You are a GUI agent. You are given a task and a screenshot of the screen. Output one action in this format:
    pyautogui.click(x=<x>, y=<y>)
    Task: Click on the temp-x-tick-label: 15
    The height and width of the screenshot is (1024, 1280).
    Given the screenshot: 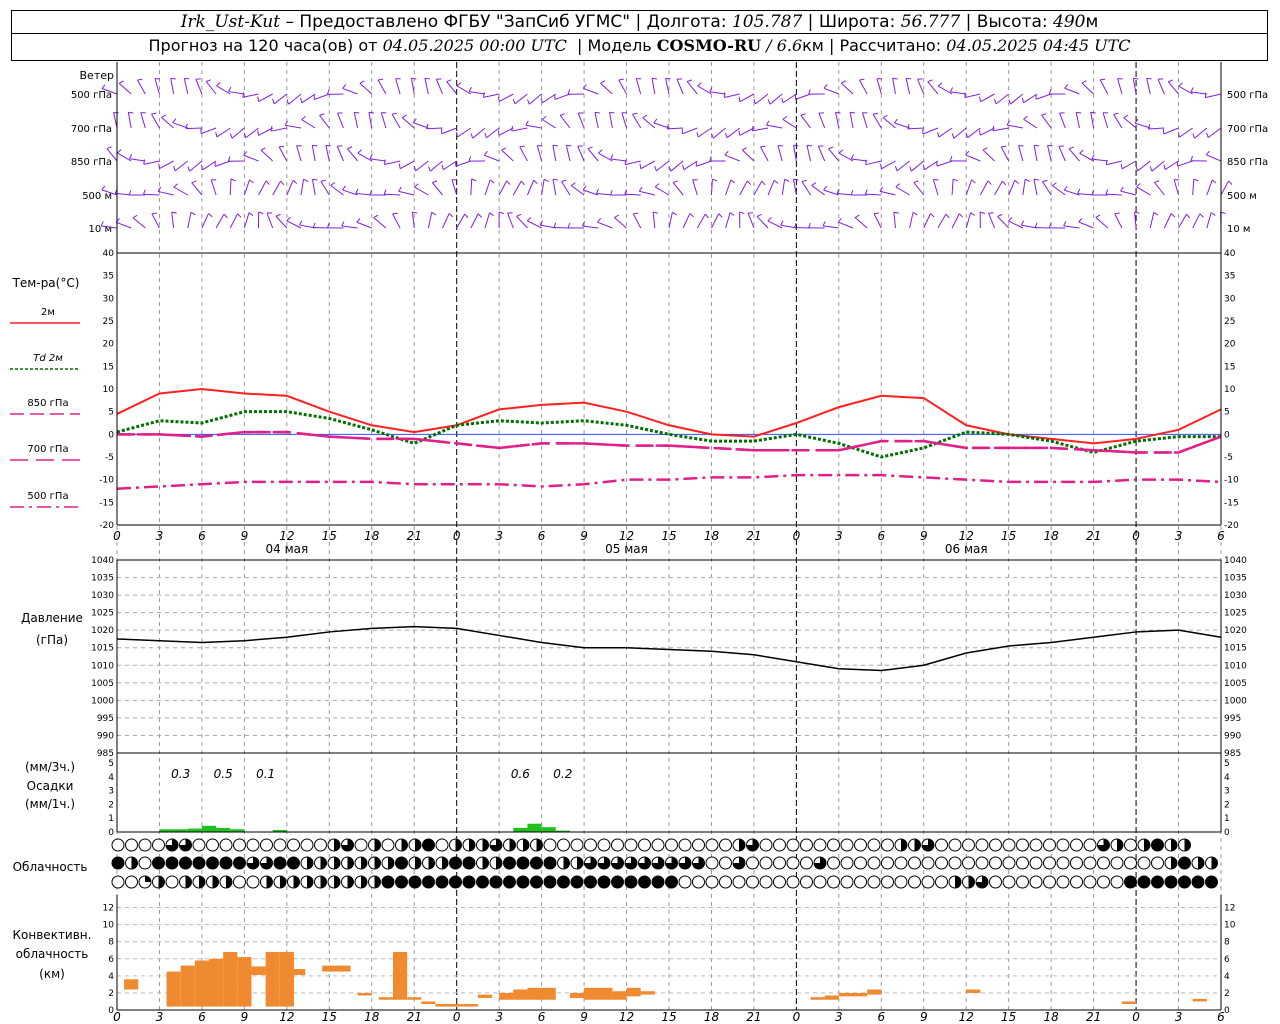 What is the action you would take?
    pyautogui.click(x=329, y=536)
    